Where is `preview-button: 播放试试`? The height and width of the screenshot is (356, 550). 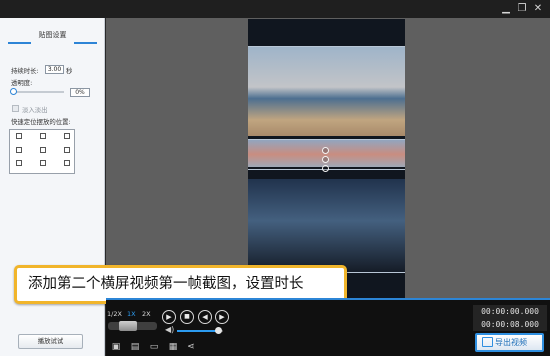 preview-button: 播放试试 is located at coordinates (50, 341).